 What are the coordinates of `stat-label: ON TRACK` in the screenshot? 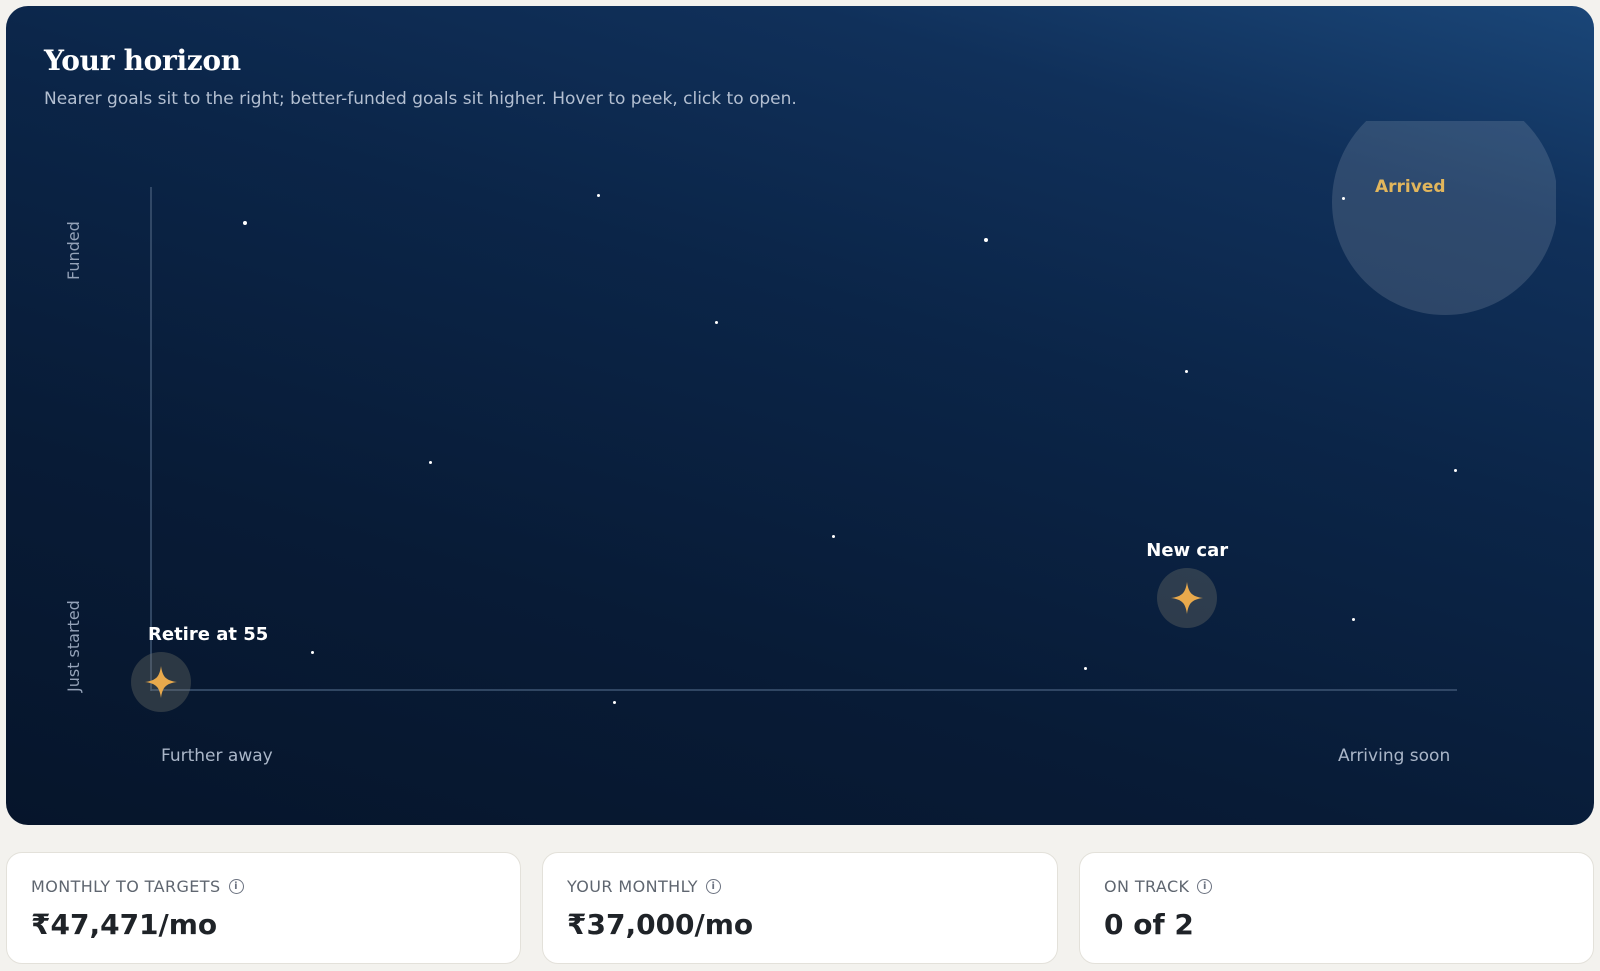 It's located at (1147, 886).